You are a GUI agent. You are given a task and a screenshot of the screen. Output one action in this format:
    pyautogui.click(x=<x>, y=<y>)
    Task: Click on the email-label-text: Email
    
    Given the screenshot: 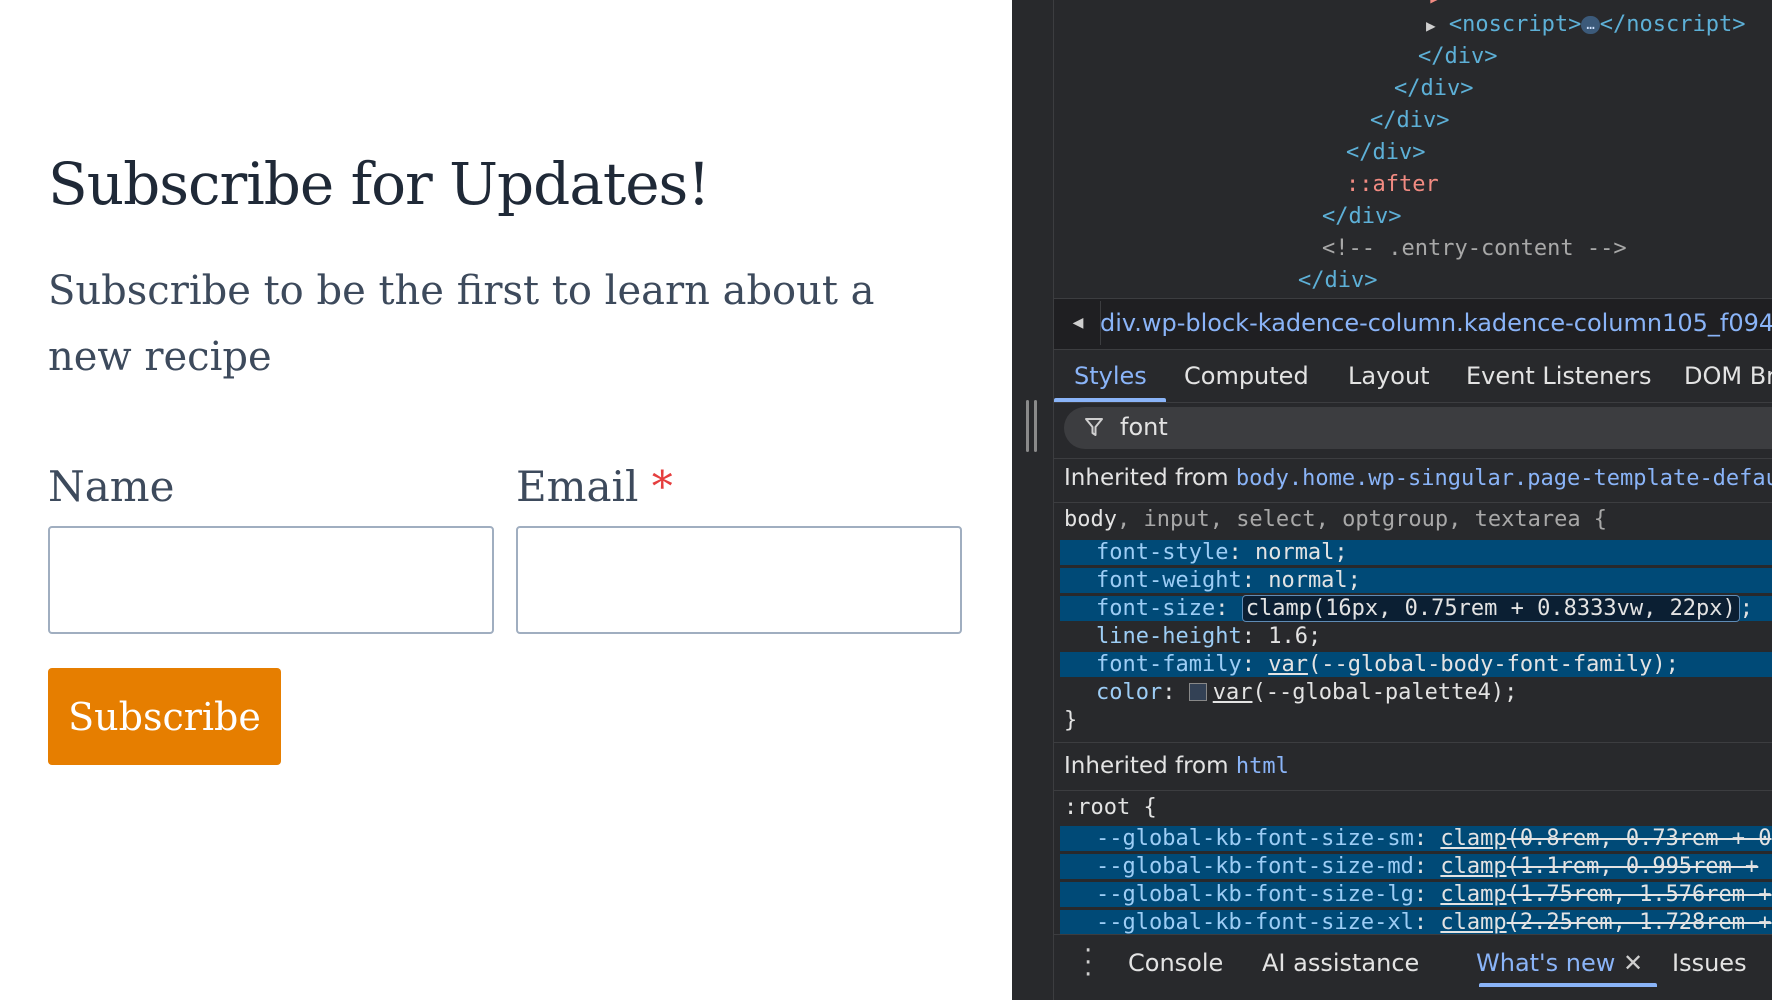 What is the action you would take?
    pyautogui.click(x=577, y=486)
    